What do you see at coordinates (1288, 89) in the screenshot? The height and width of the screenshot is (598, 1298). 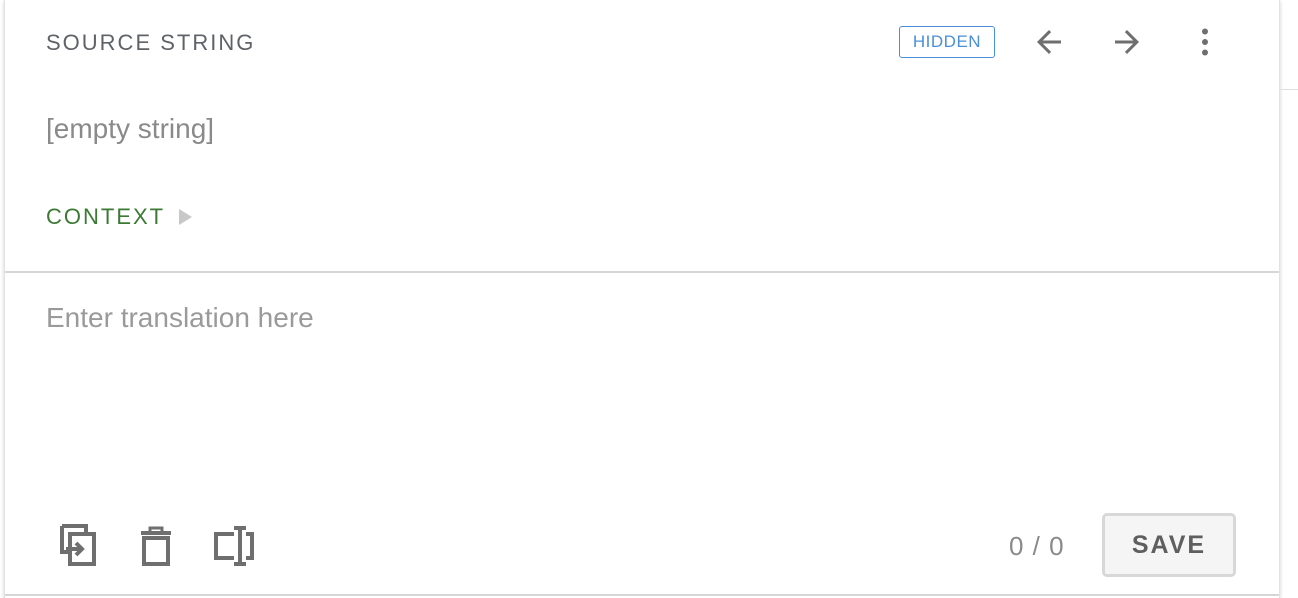 I see `adjacent-panel-divider` at bounding box center [1288, 89].